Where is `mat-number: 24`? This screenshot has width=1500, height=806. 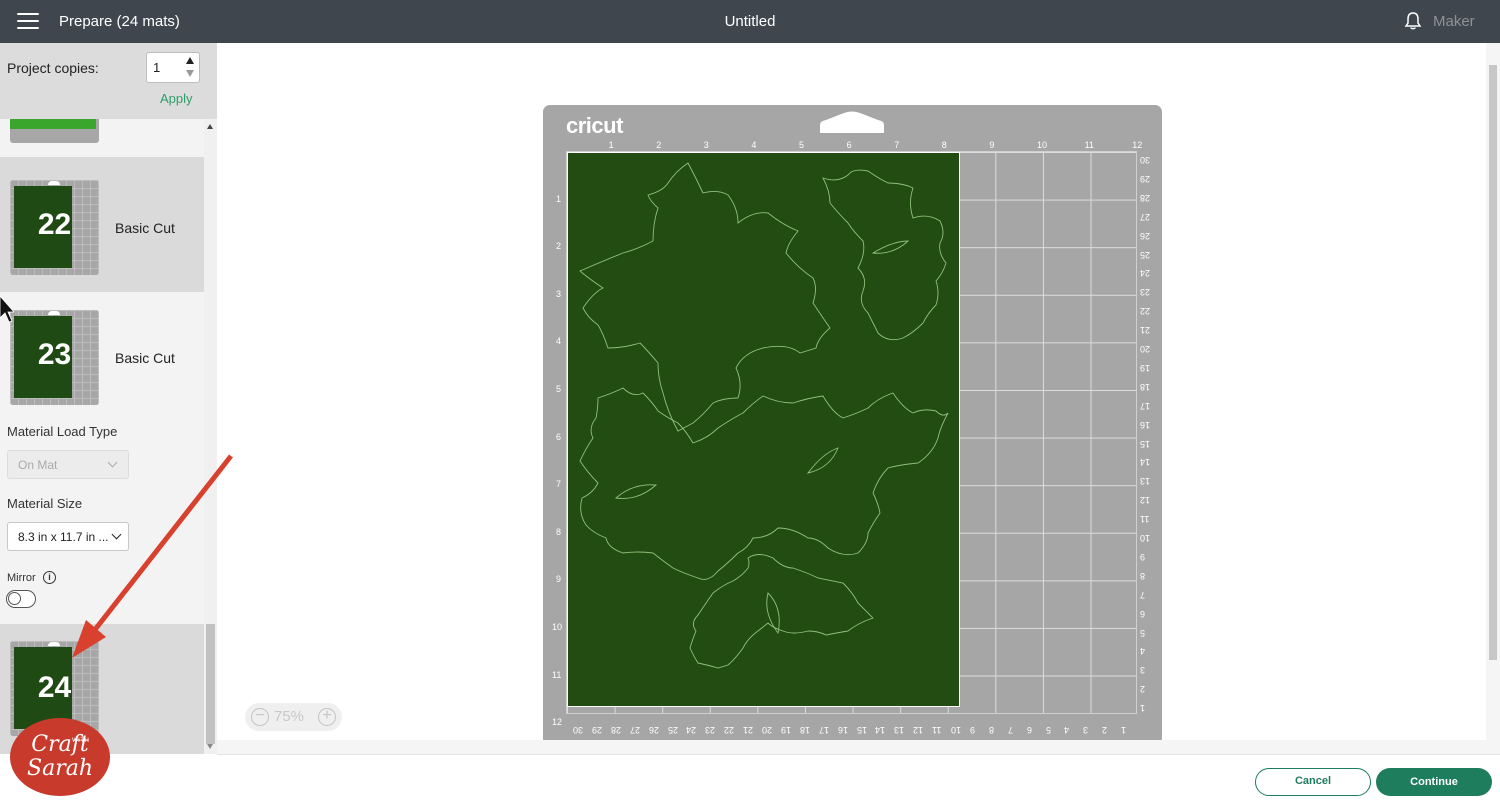 mat-number: 24 is located at coordinates (54, 687).